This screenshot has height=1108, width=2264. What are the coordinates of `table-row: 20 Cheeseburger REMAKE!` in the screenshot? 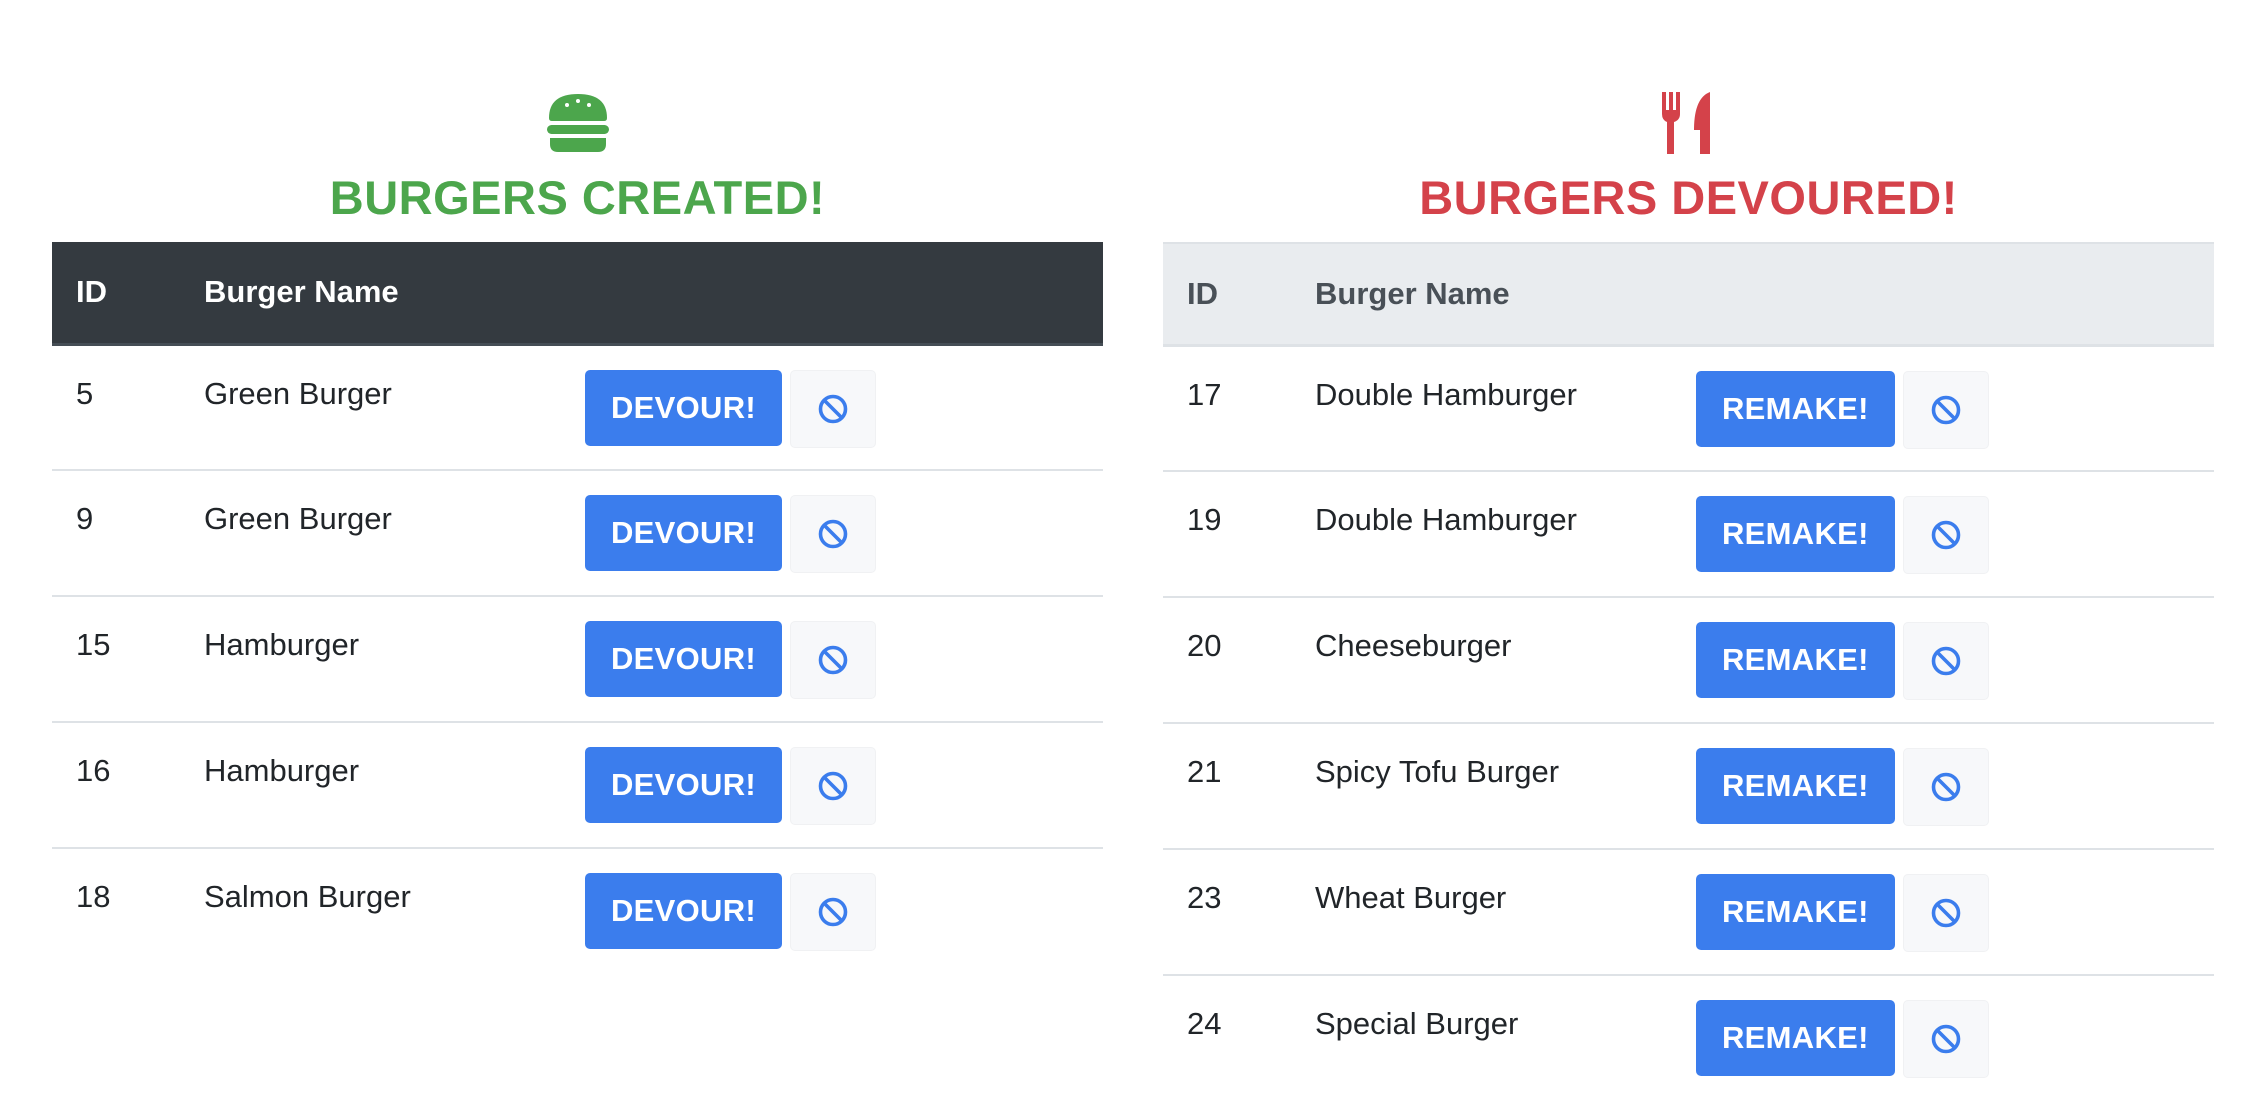 It's located at (1688, 660).